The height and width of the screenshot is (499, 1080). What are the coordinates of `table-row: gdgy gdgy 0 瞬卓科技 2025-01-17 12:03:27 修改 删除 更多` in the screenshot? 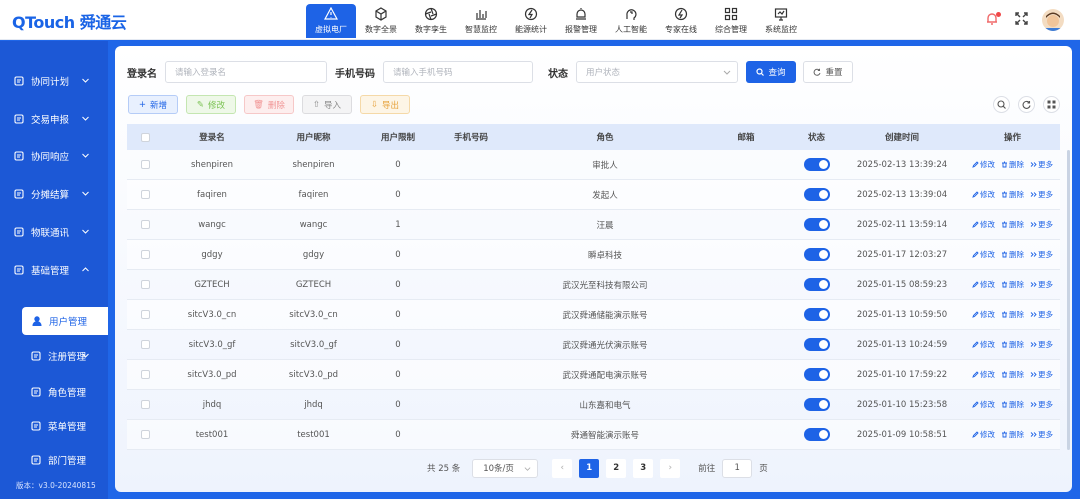 It's located at (593, 255).